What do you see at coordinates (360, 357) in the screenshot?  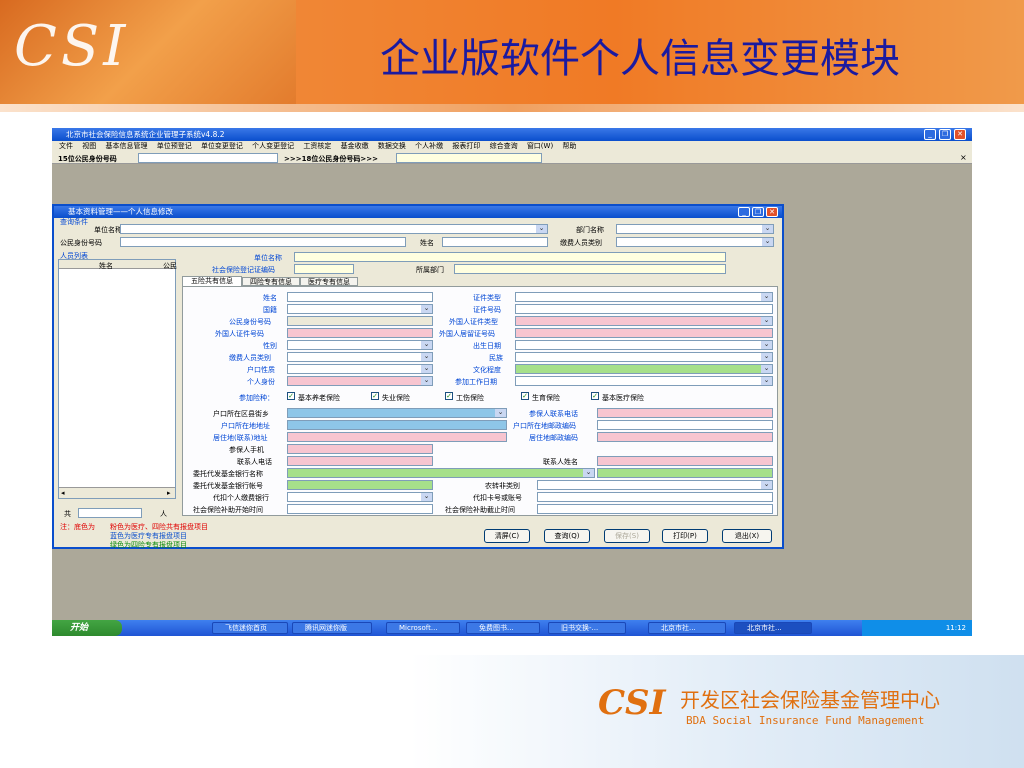 I see `f-pay-type-select` at bounding box center [360, 357].